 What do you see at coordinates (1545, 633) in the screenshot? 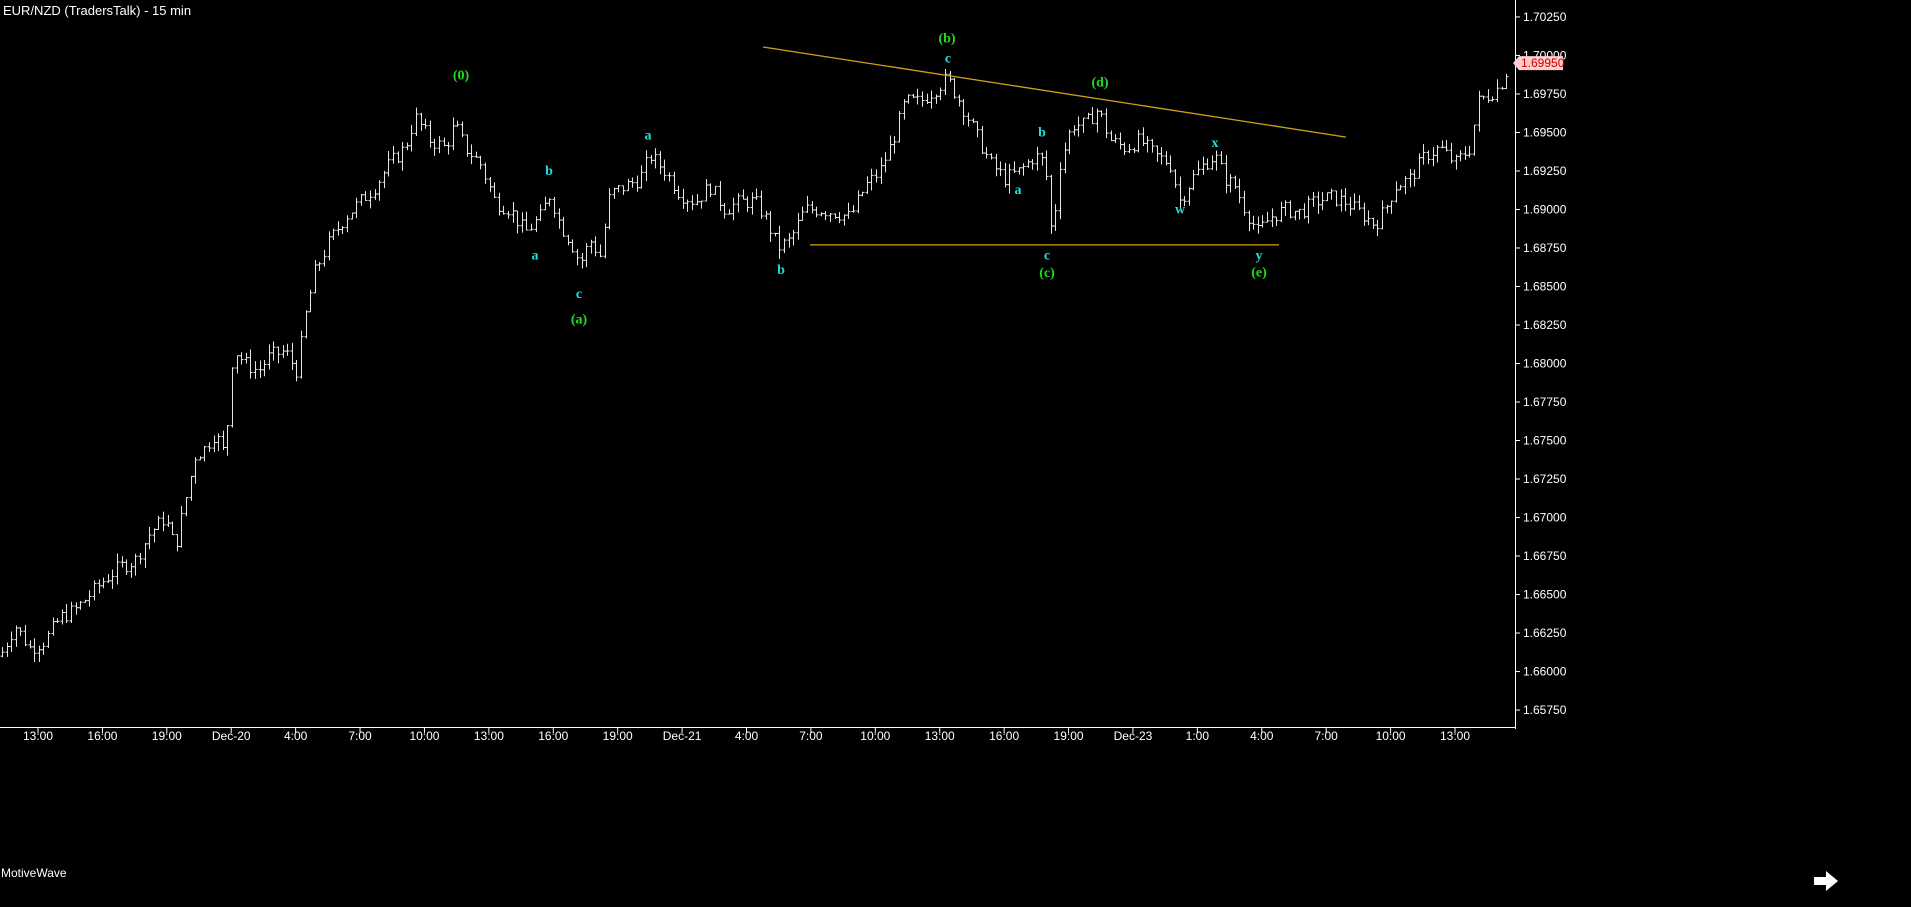
I see `price-tick-label: 1.66250` at bounding box center [1545, 633].